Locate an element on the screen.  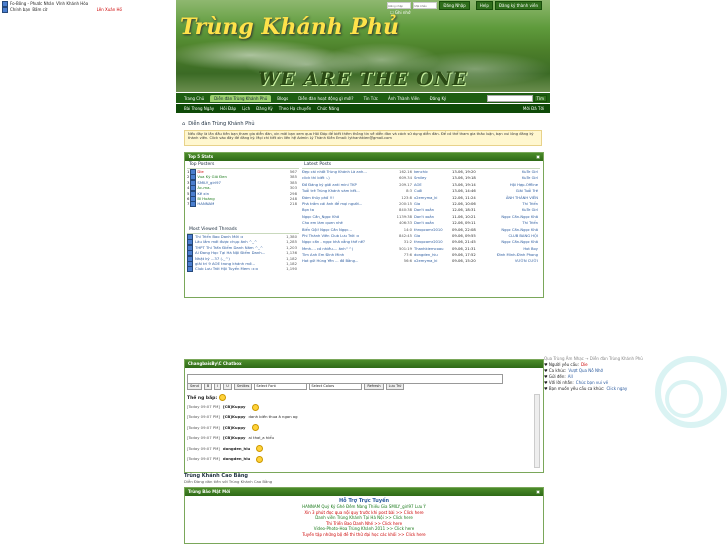
tab-forum: Diễn đàn Trùng Khánh Phủ is located at coordinates (241, 98).